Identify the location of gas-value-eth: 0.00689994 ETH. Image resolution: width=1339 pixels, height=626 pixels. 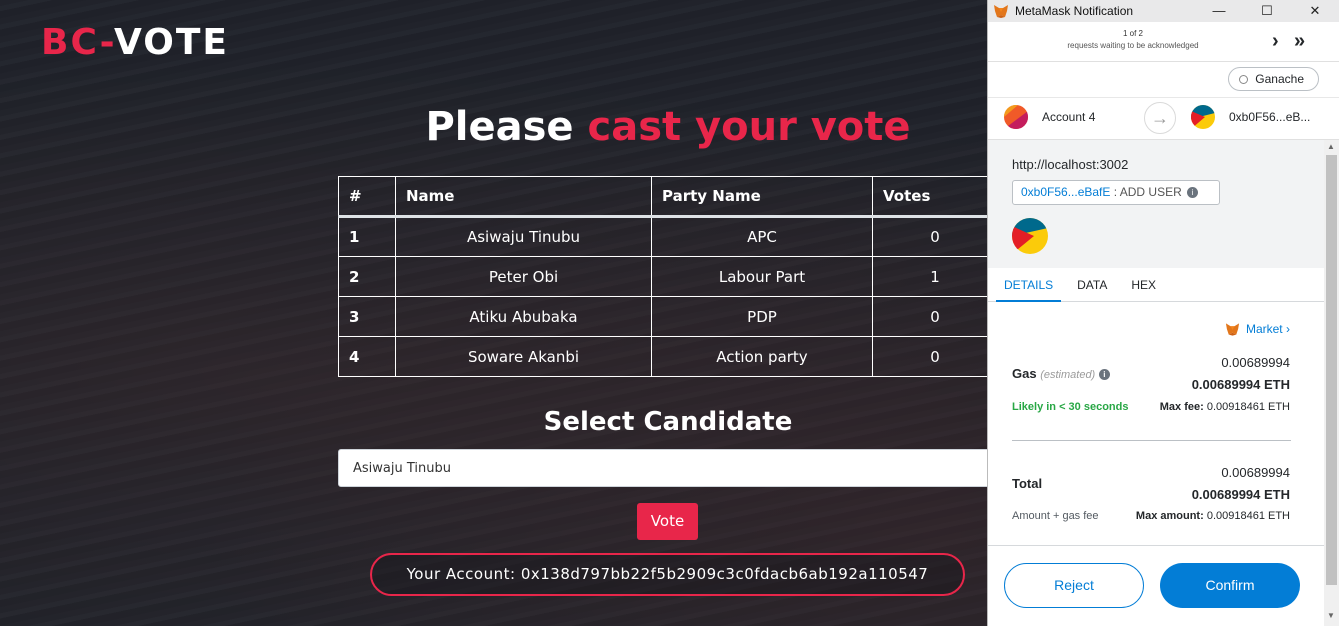
(1240, 384).